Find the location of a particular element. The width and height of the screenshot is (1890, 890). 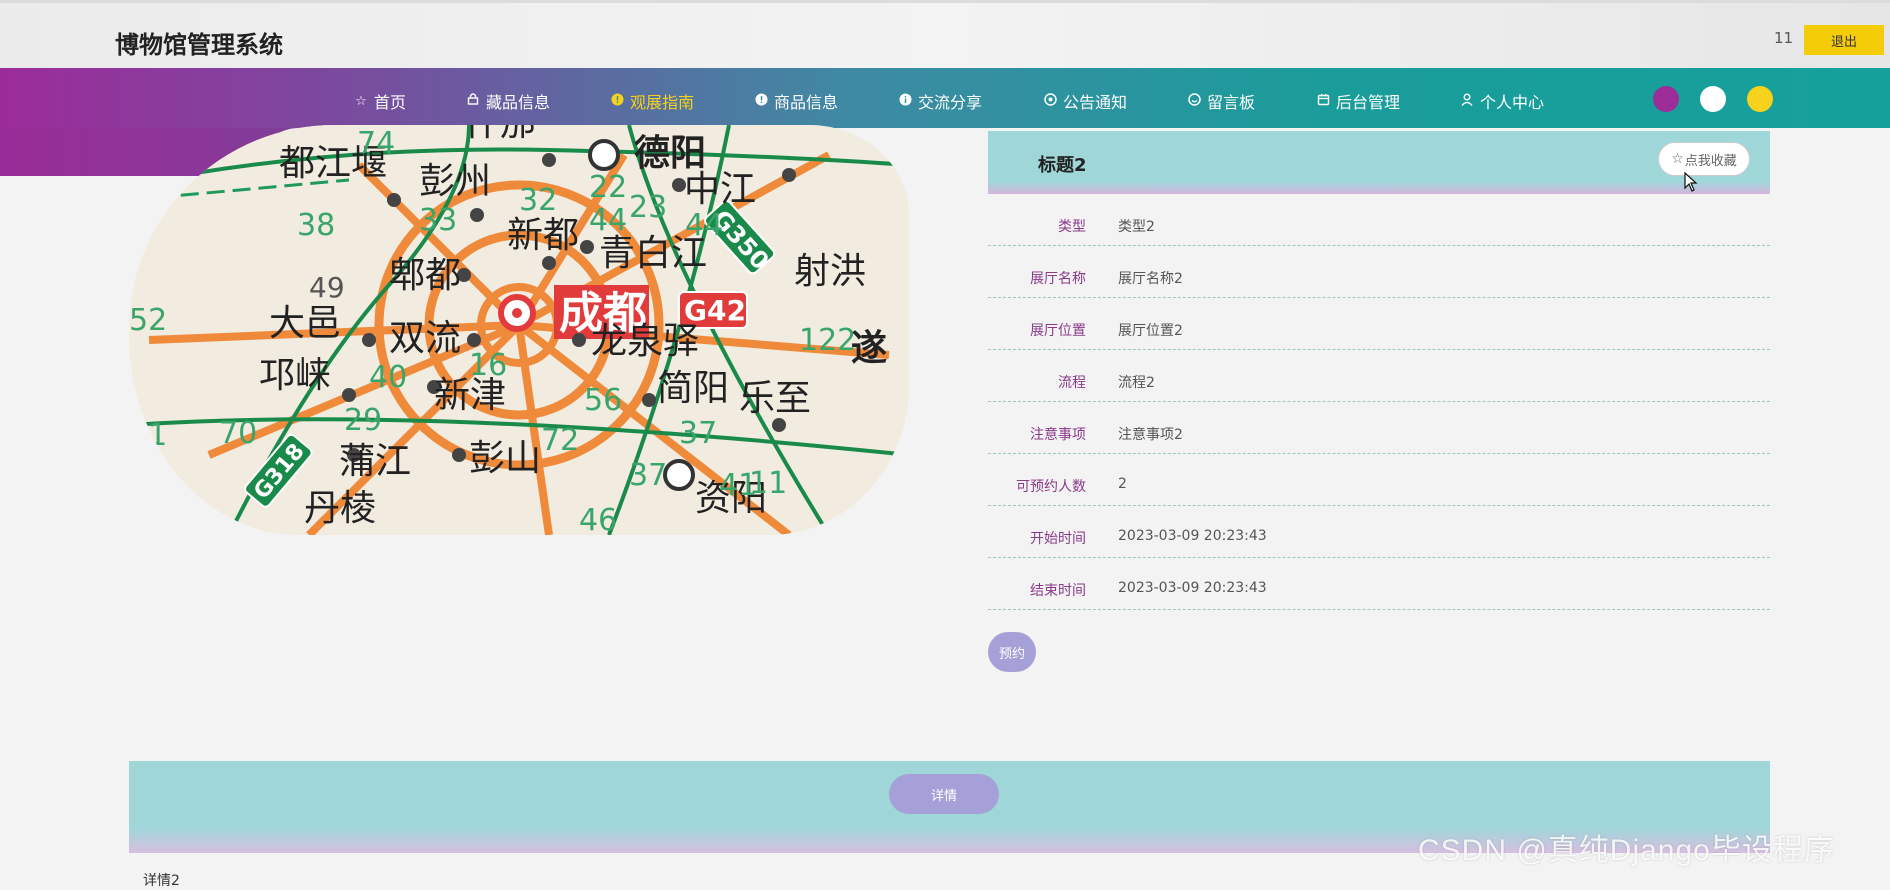

detail-row-process: 流程 流程2 is located at coordinates (1379, 376).